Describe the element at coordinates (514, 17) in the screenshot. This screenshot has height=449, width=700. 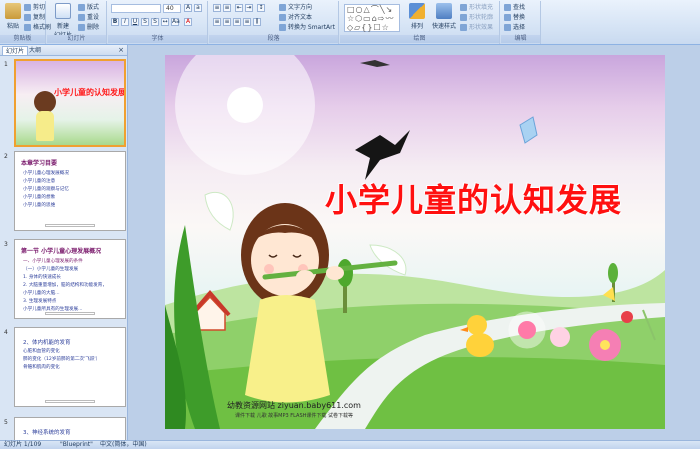
I see `replace-button: 替换` at that location.